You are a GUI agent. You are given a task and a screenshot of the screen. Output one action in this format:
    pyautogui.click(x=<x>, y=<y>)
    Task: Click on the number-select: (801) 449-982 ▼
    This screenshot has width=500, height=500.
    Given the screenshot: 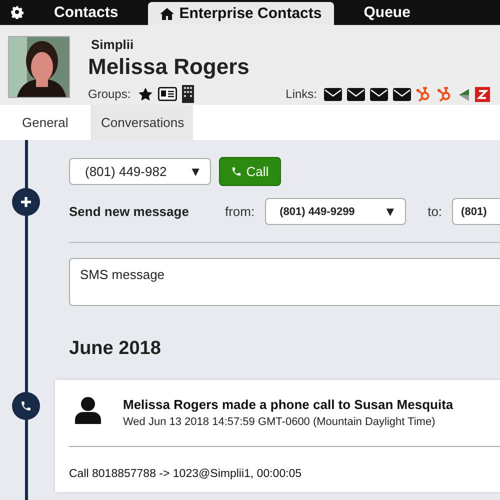 What is the action you would take?
    pyautogui.click(x=140, y=171)
    